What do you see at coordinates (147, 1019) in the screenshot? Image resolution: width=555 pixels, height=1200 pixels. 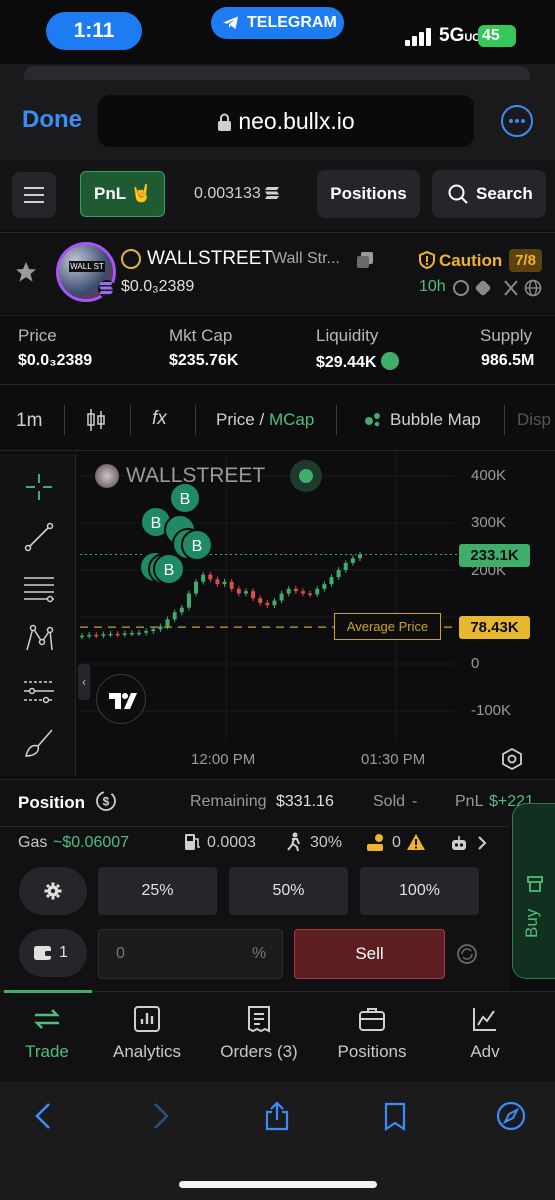 I see `bar-chart-icon` at bounding box center [147, 1019].